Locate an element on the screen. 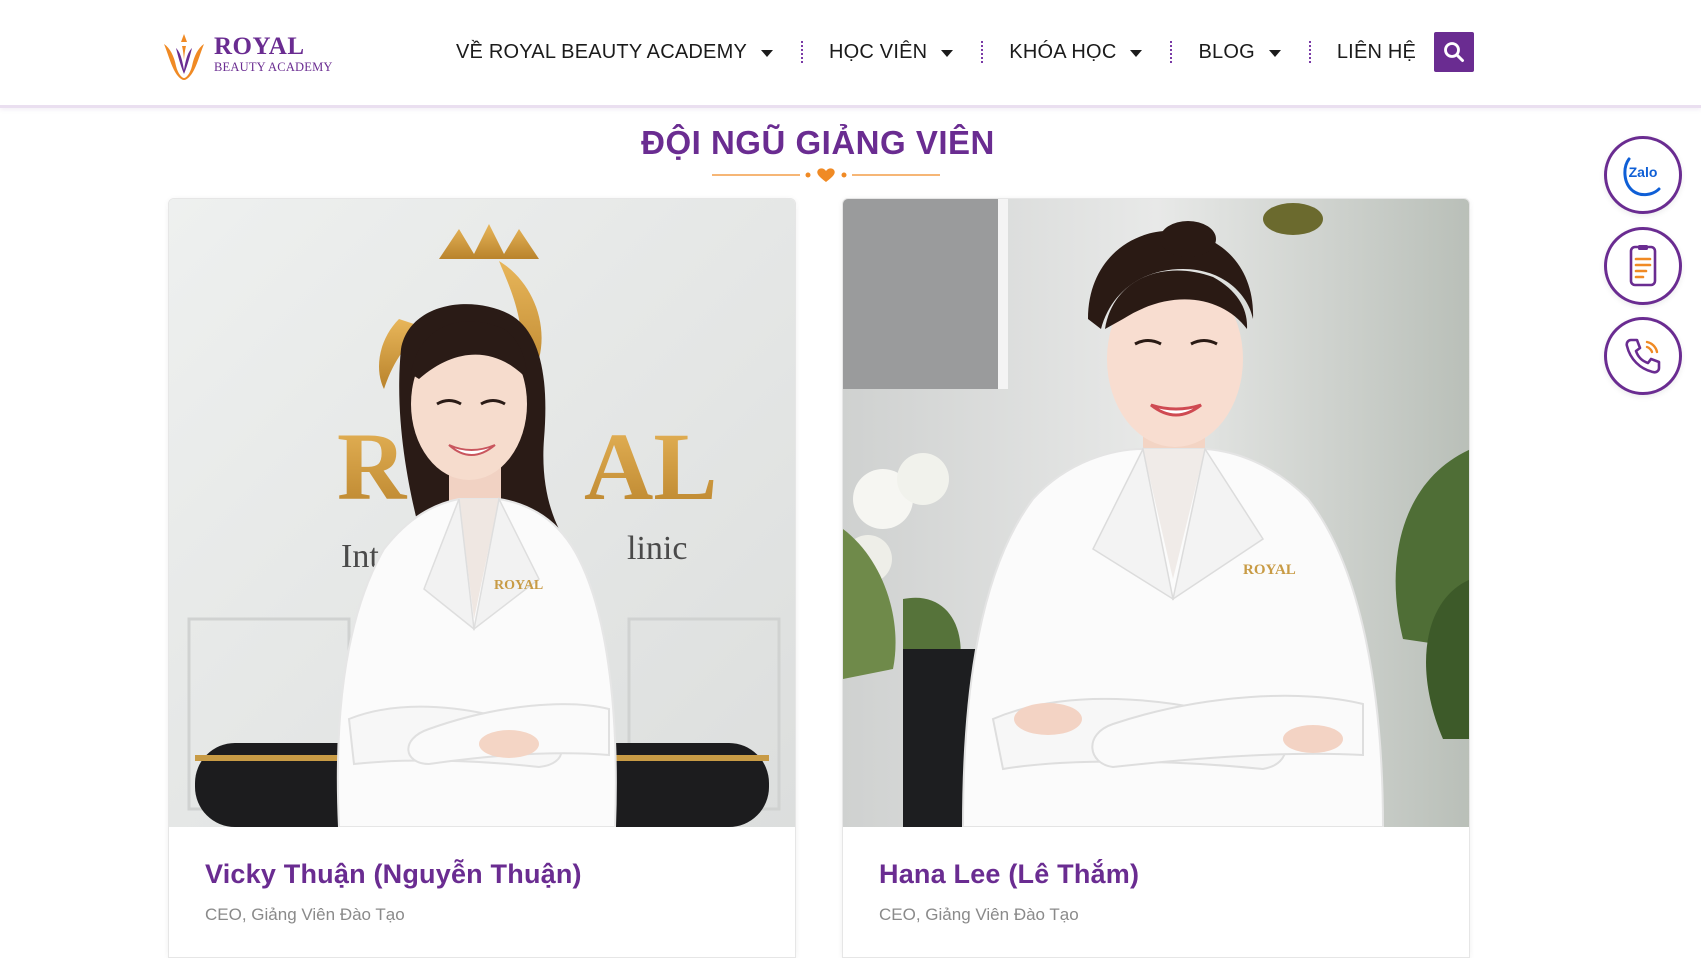  nav-item-contact-label: LIÊN HỆ is located at coordinates (1376, 51).